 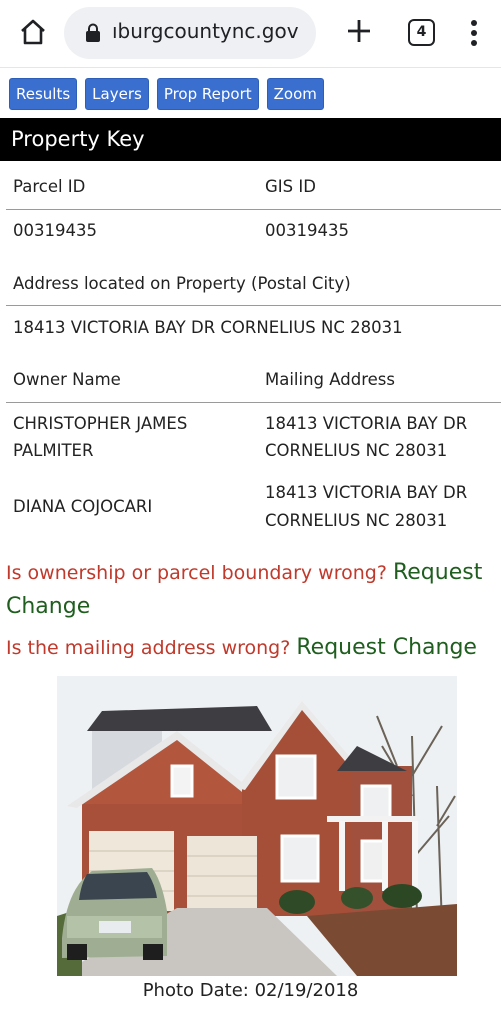 I want to click on prop-report-button: Prop Report, so click(x=207, y=94).